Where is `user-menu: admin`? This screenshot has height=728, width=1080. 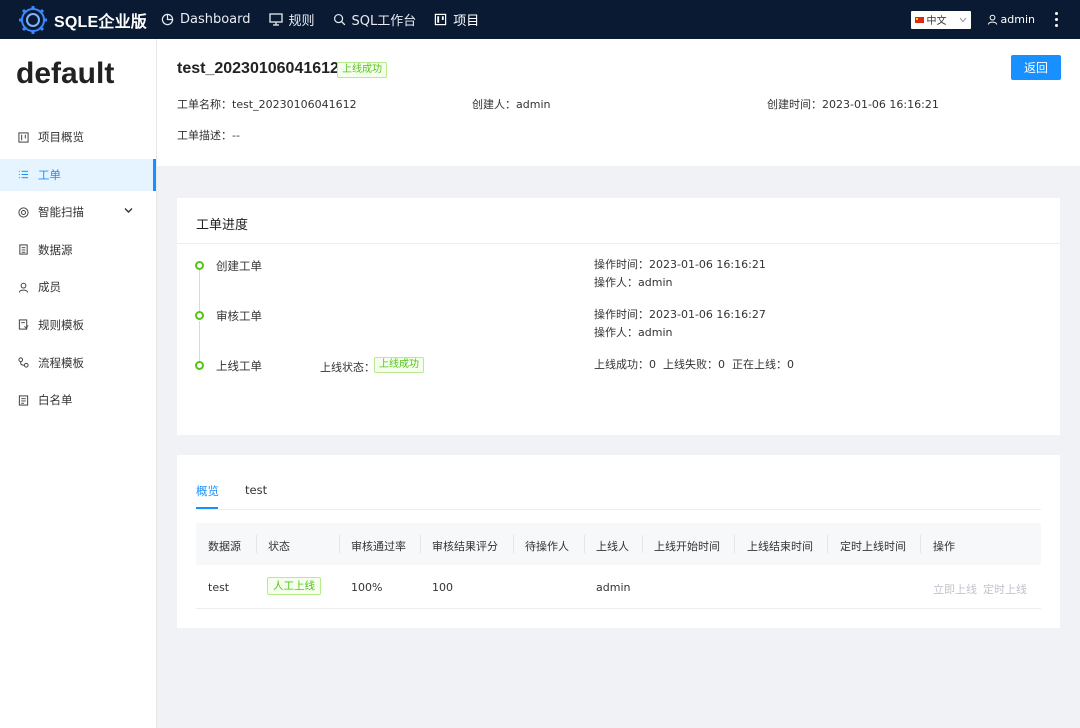
user-menu: admin is located at coordinates (1011, 19).